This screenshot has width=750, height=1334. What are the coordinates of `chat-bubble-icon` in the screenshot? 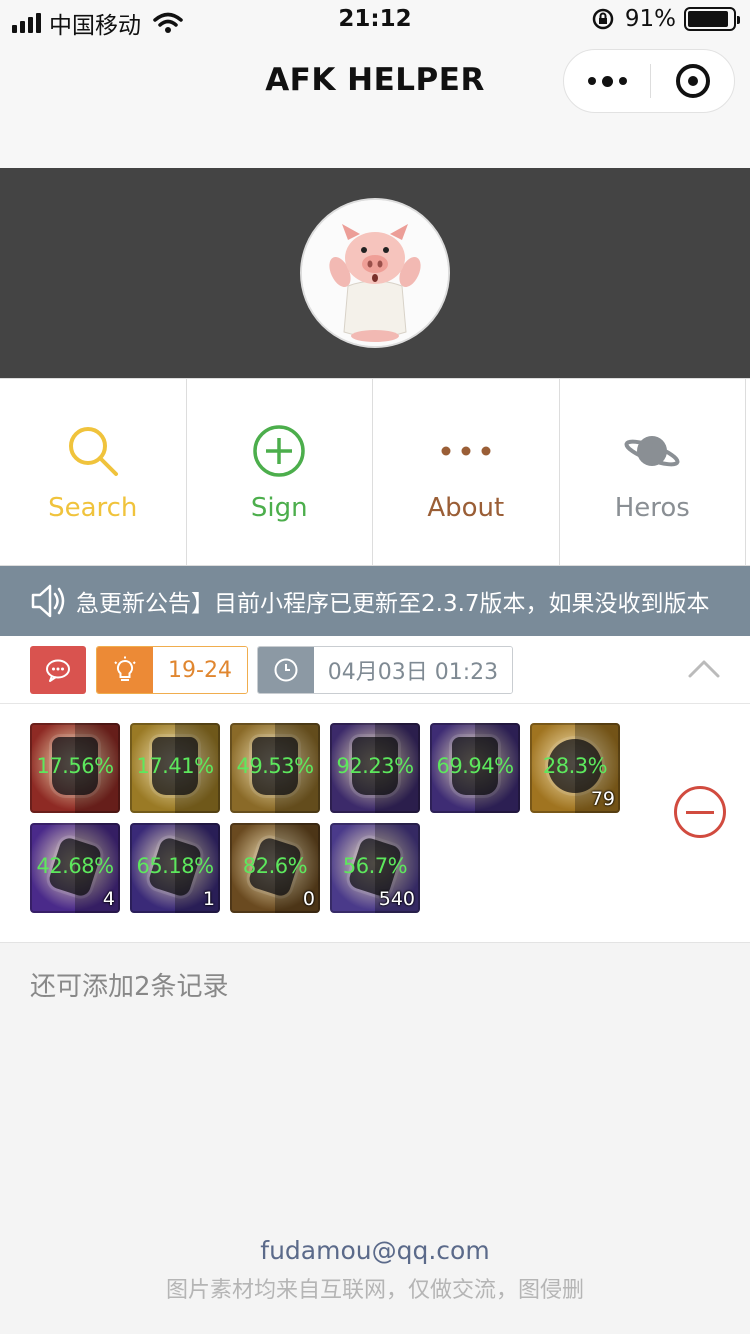 It's located at (58, 670).